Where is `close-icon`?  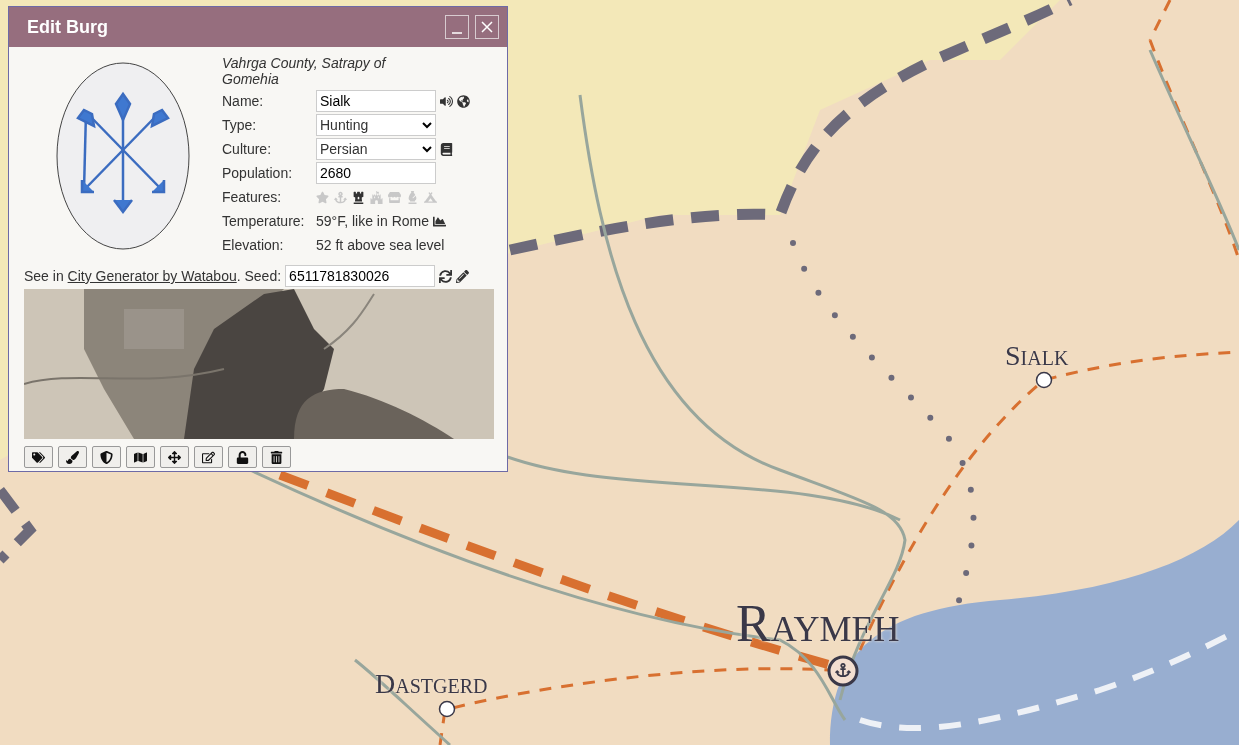
close-icon is located at coordinates (487, 27).